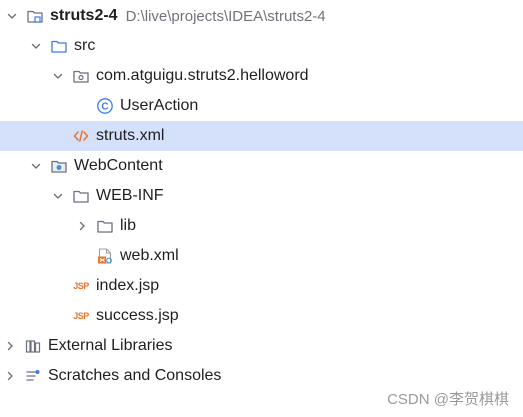 The height and width of the screenshot is (417, 523). I want to click on webcontent-label: WebContent, so click(118, 165).